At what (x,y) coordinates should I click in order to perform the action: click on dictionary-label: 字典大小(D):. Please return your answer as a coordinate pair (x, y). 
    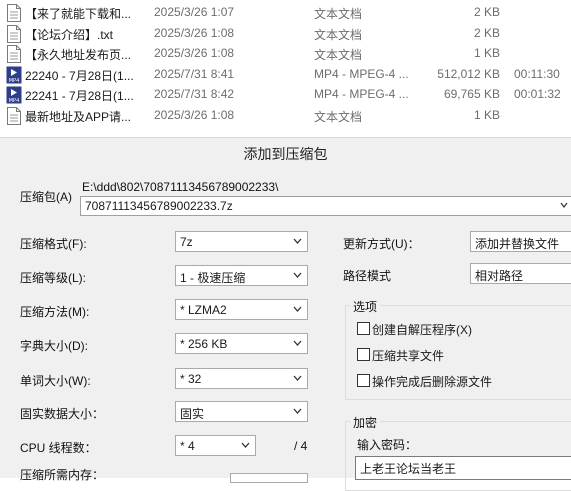
    Looking at the image, I should click on (54, 346).